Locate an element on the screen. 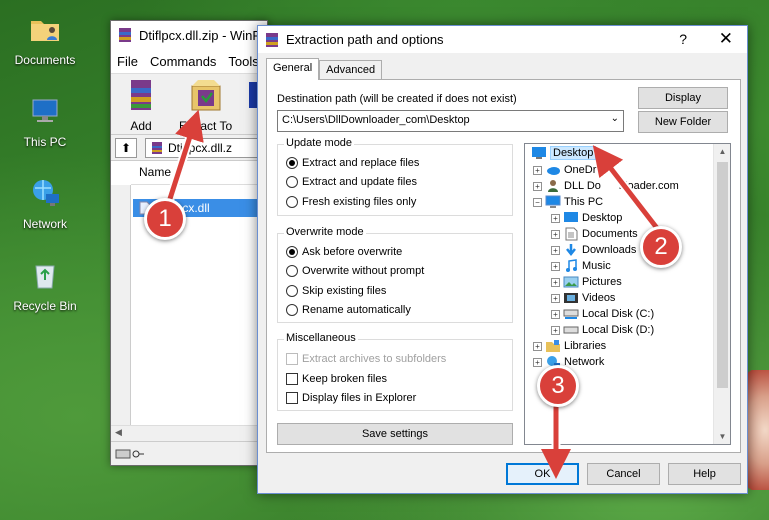 The height and width of the screenshot is (520, 769). step-marker-3: 3 is located at coordinates (558, 386).